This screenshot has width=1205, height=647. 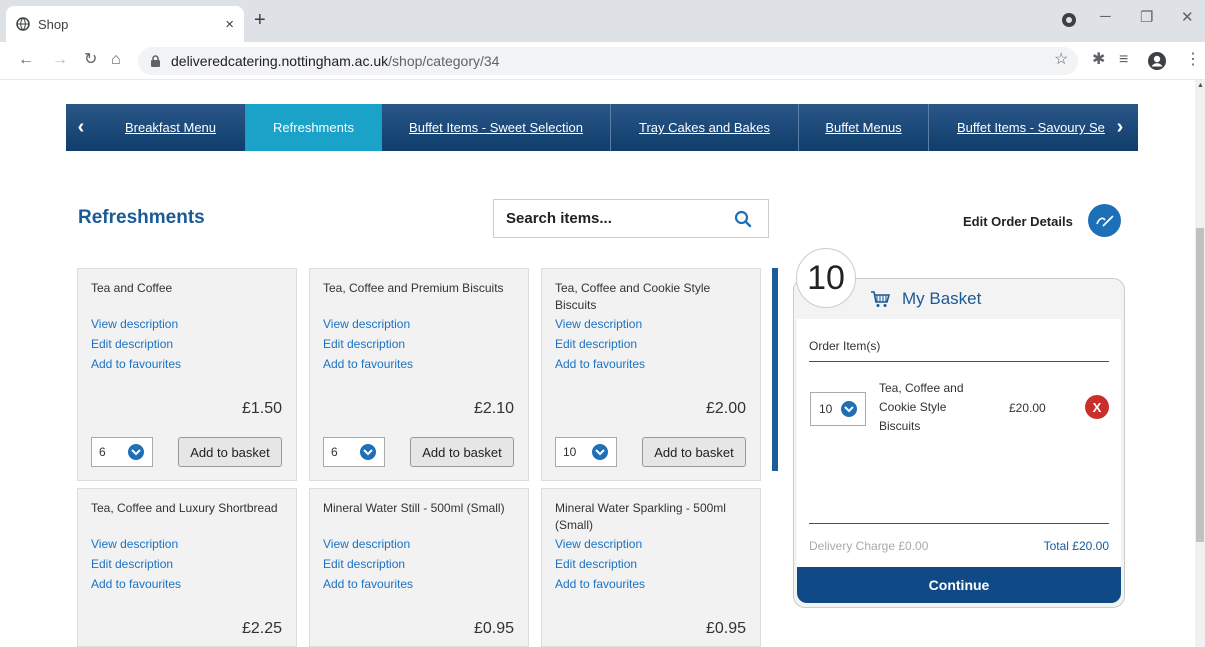 I want to click on nav-item-buffet-savoury: Buffet Items - Savoury Se, so click(x=1017, y=127).